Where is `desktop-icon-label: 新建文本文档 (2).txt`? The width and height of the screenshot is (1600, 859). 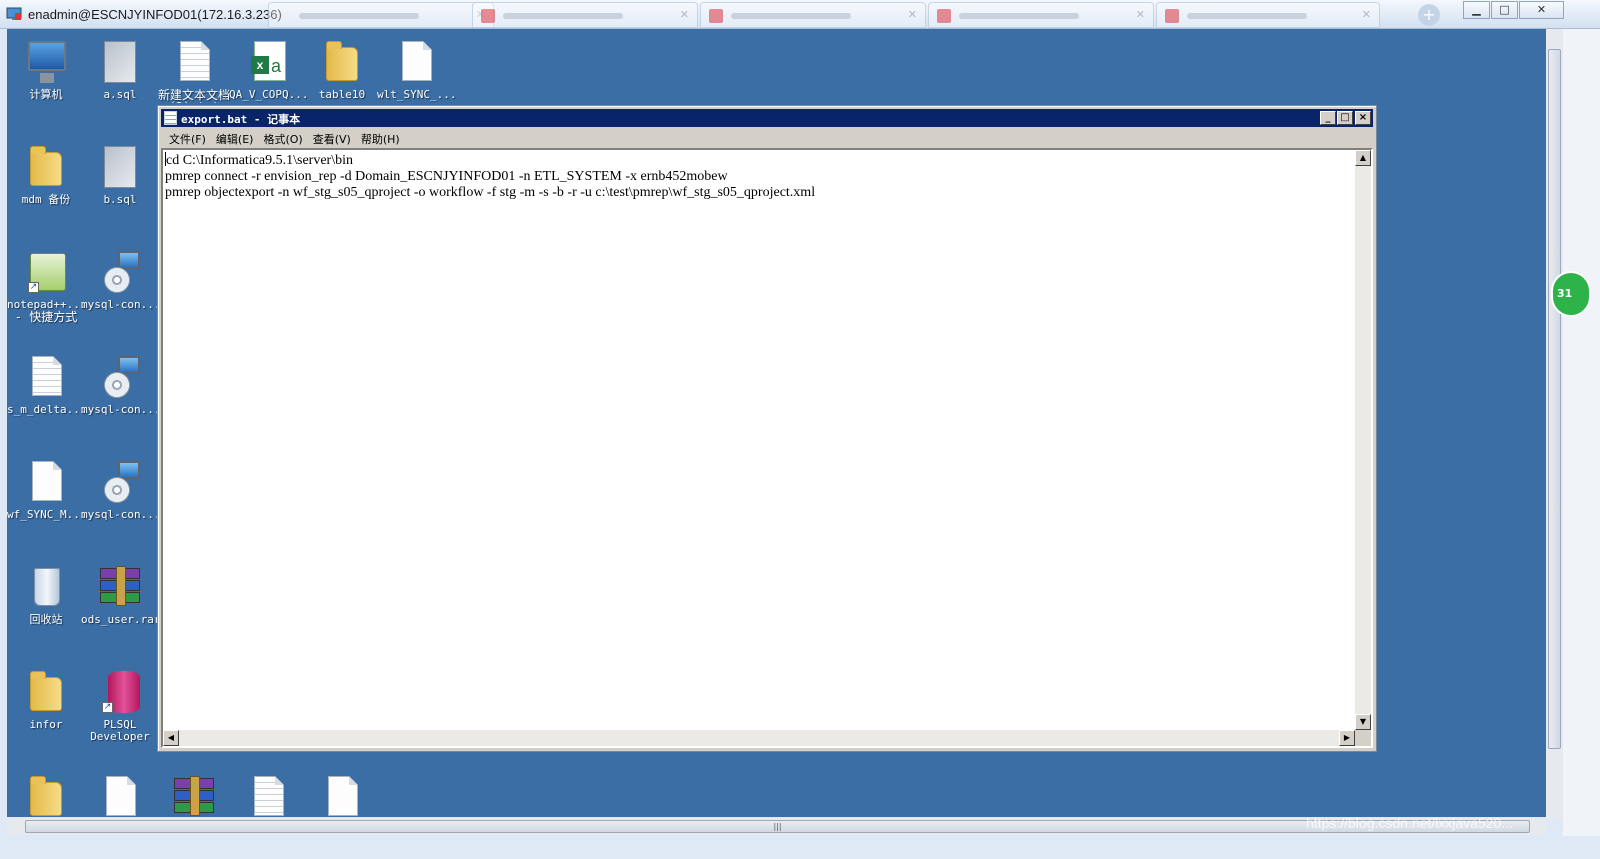
desktop-icon-label: 新建文本文档 (2).txt is located at coordinates (193, 96).